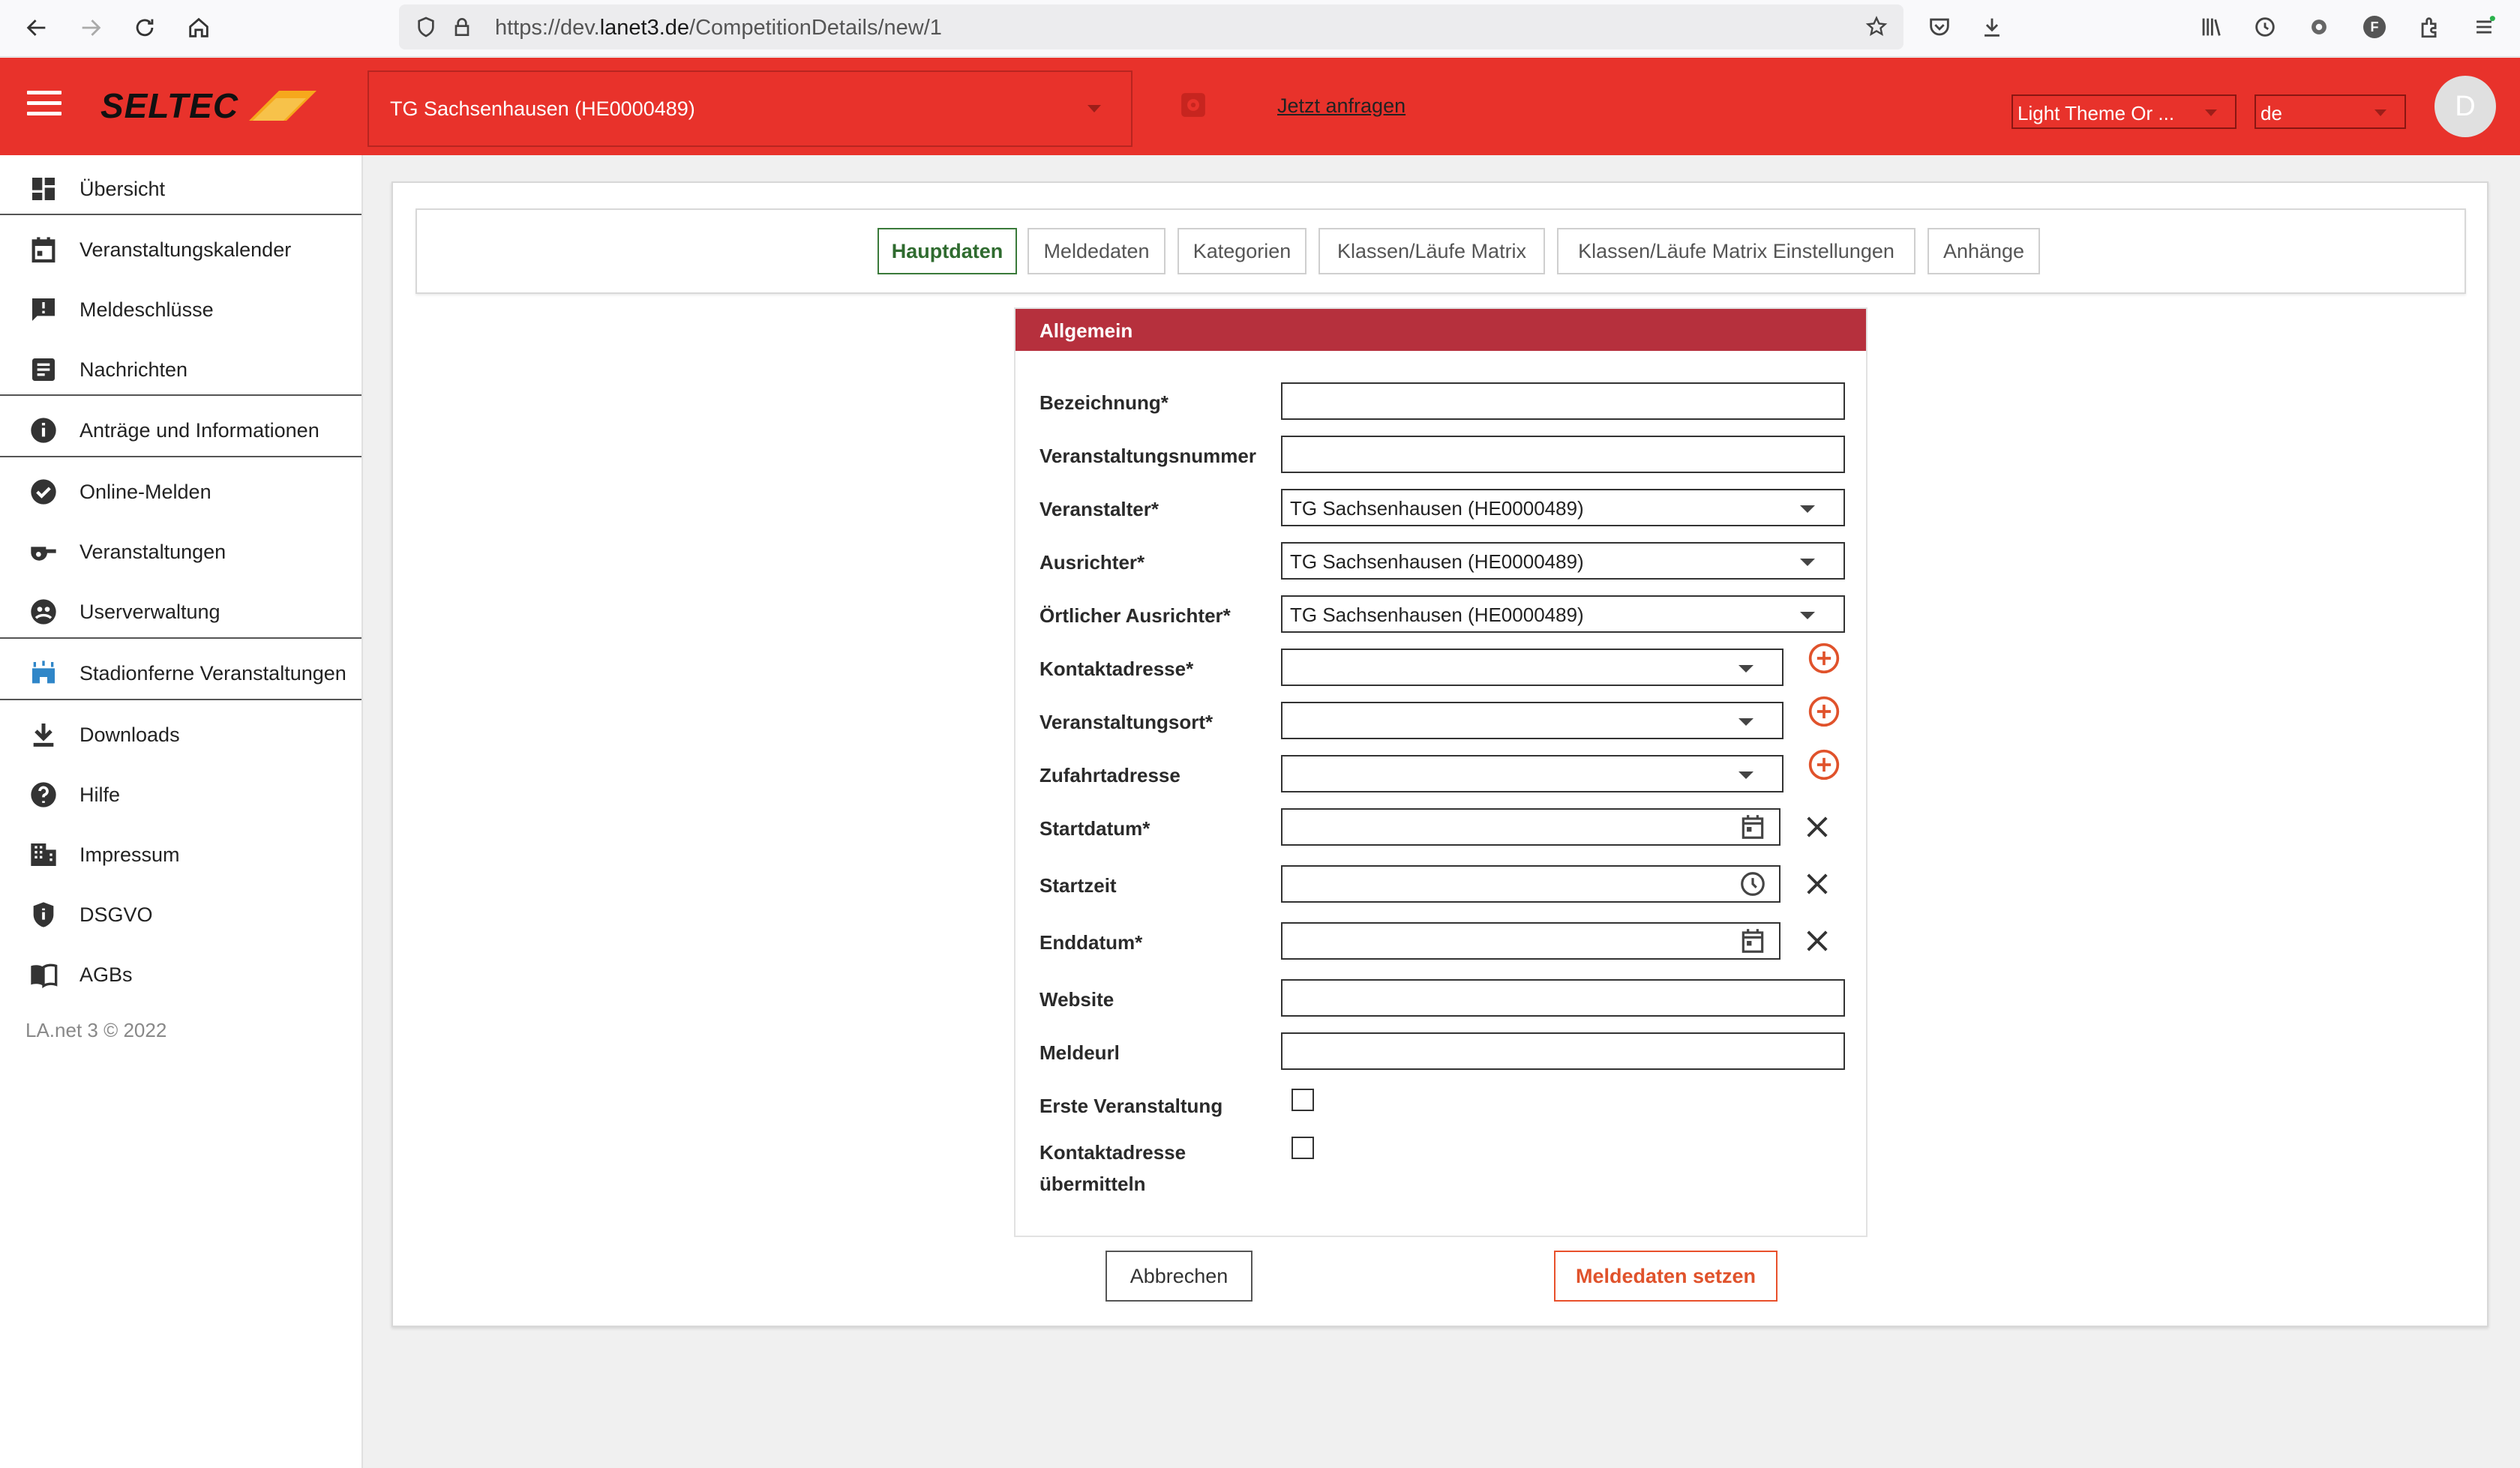 The image size is (2520, 1468). I want to click on oertlicher-ausrichter-select: TG Sachsenhausen (HE0000489), so click(1563, 614).